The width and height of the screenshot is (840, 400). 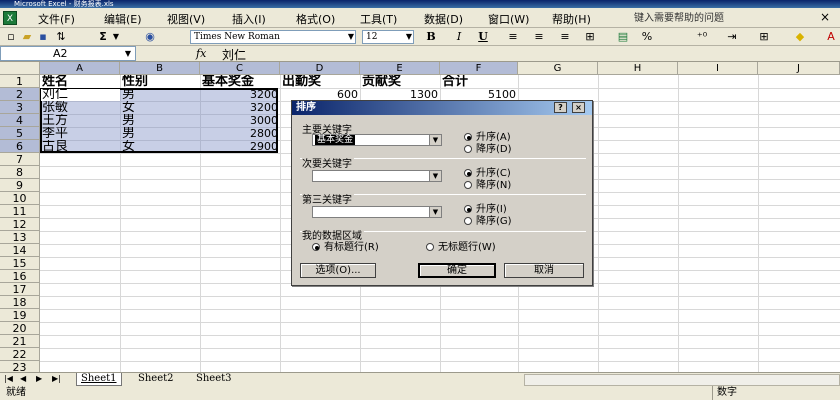 I want to click on horizontal-scrollbar, so click(x=682, y=380).